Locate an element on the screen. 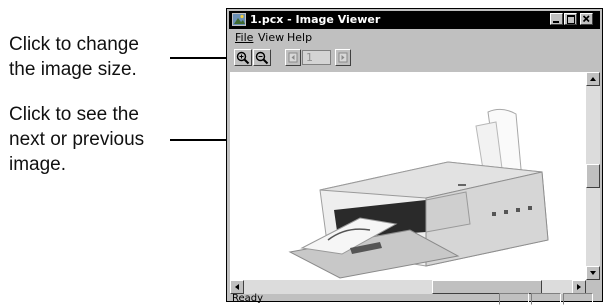 The image size is (604, 305). zoom-out-button is located at coordinates (262, 57).